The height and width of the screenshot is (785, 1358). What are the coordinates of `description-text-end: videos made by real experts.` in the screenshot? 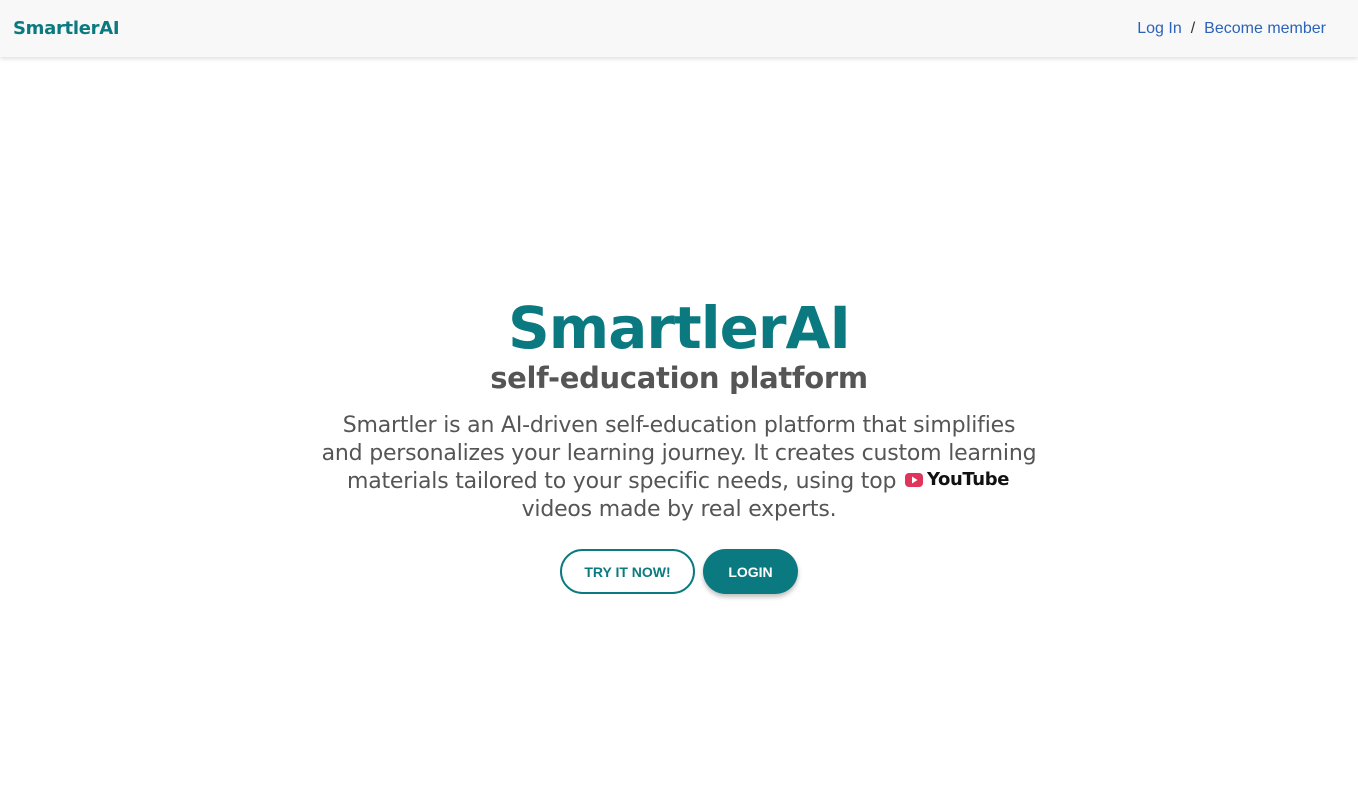 It's located at (679, 509).